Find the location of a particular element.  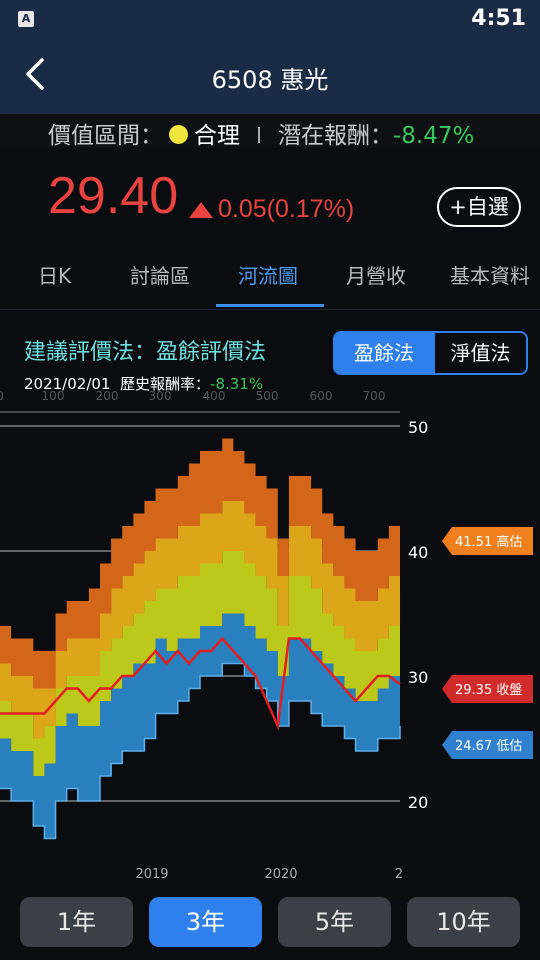

tab-bar: 日K 討論區 河流圖 月營收 基本資料 is located at coordinates (270, 275).